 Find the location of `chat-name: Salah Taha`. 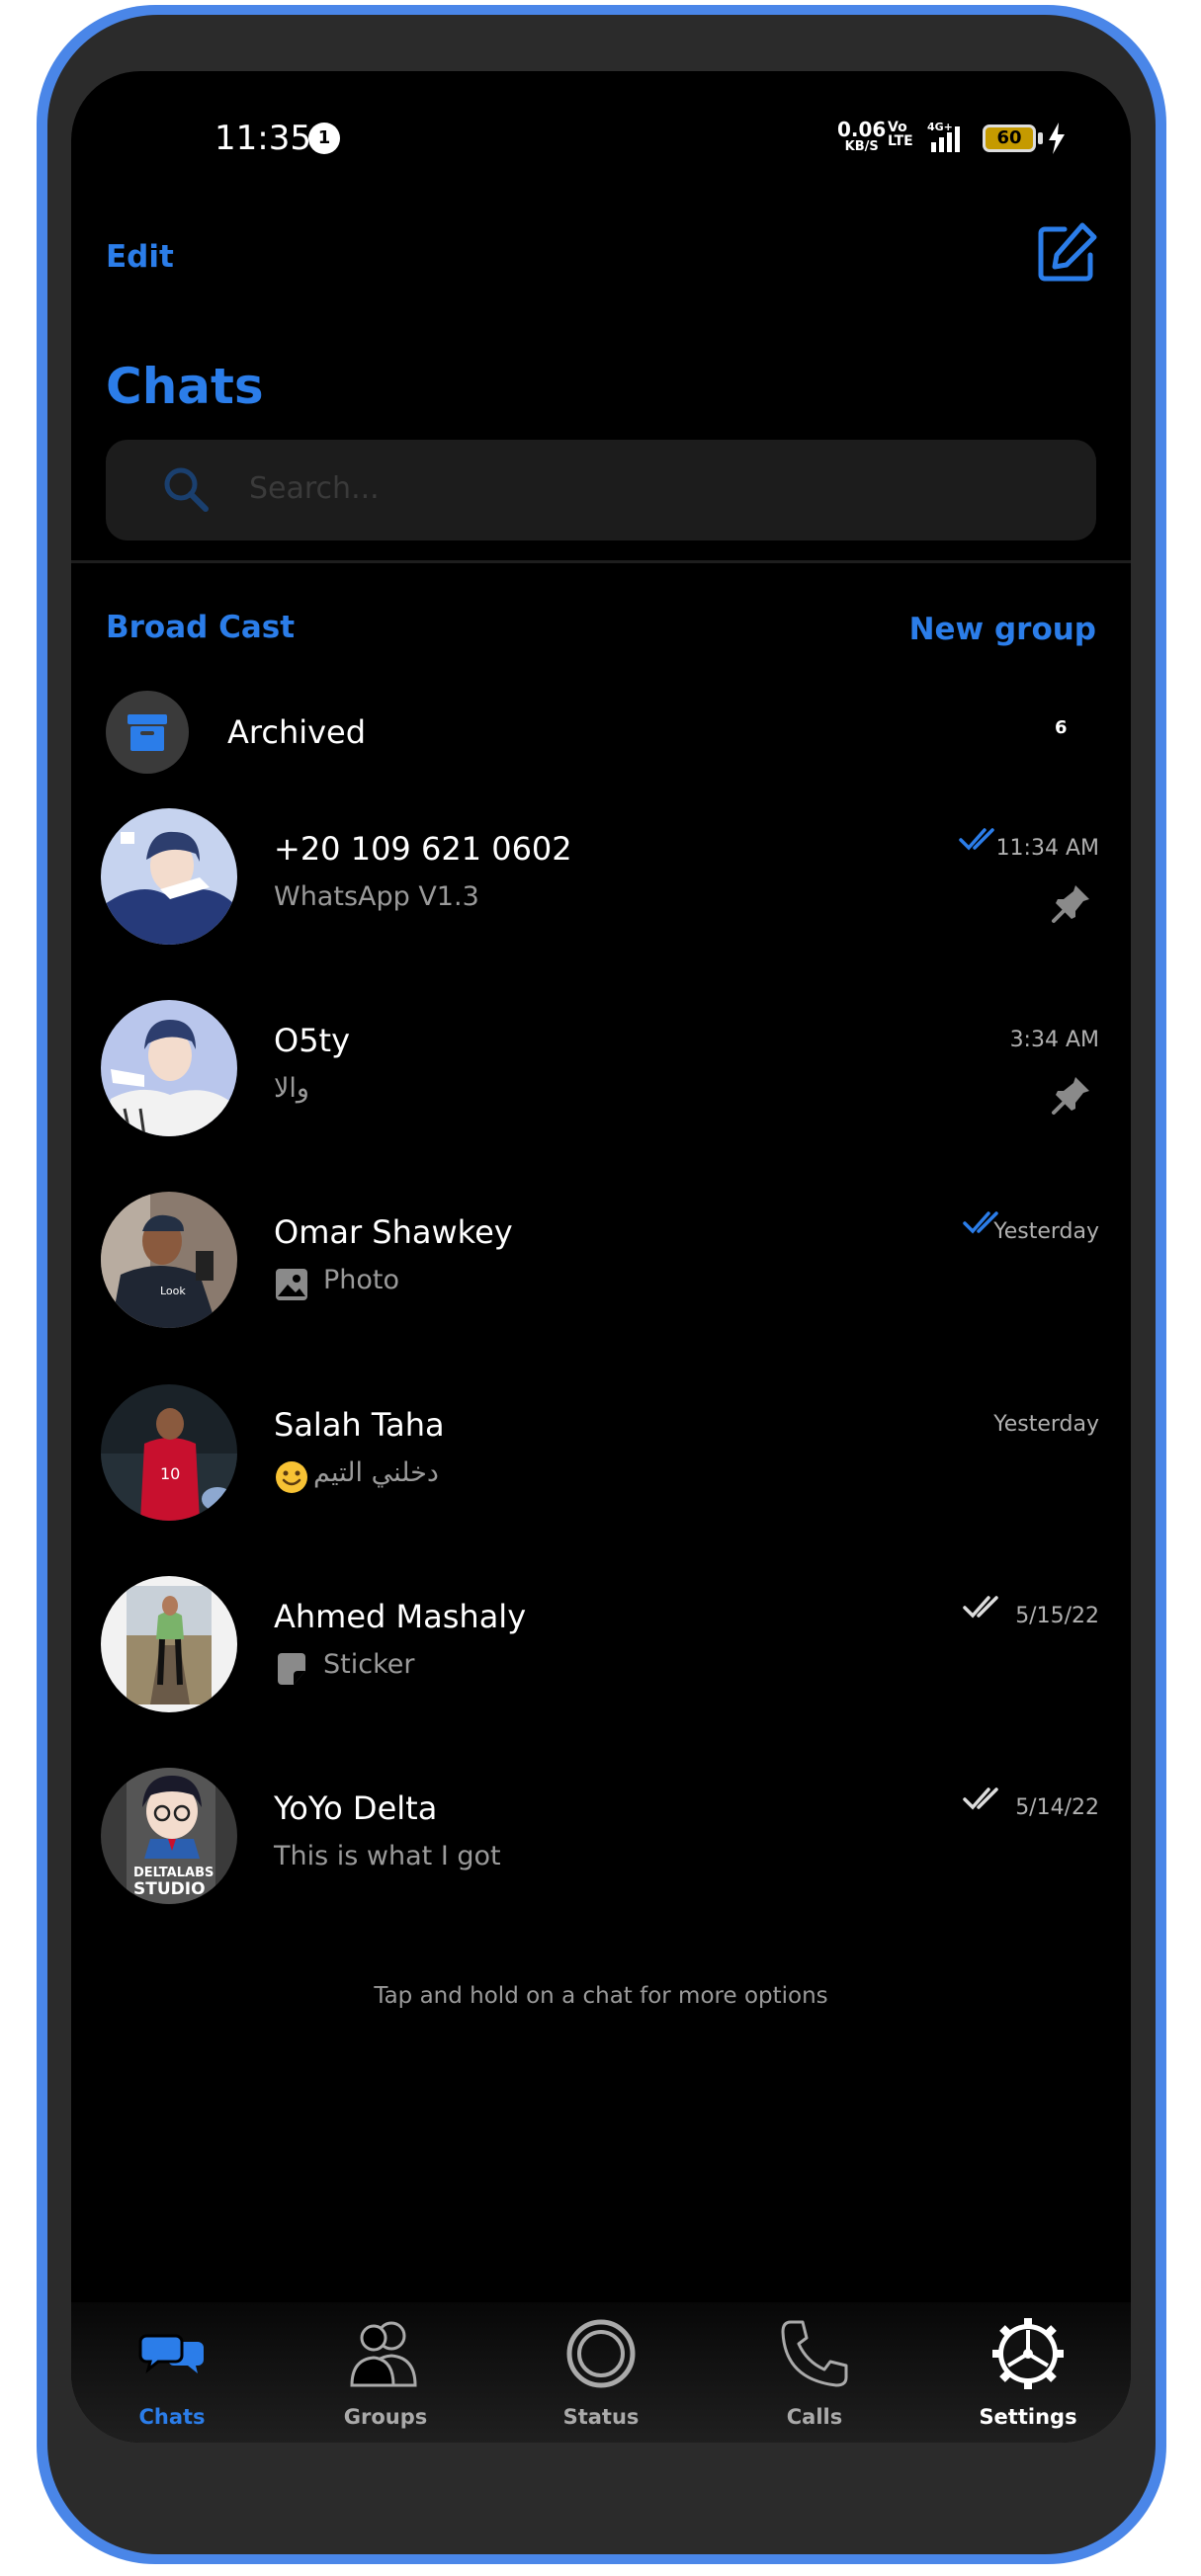

chat-name: Salah Taha is located at coordinates (359, 1425).